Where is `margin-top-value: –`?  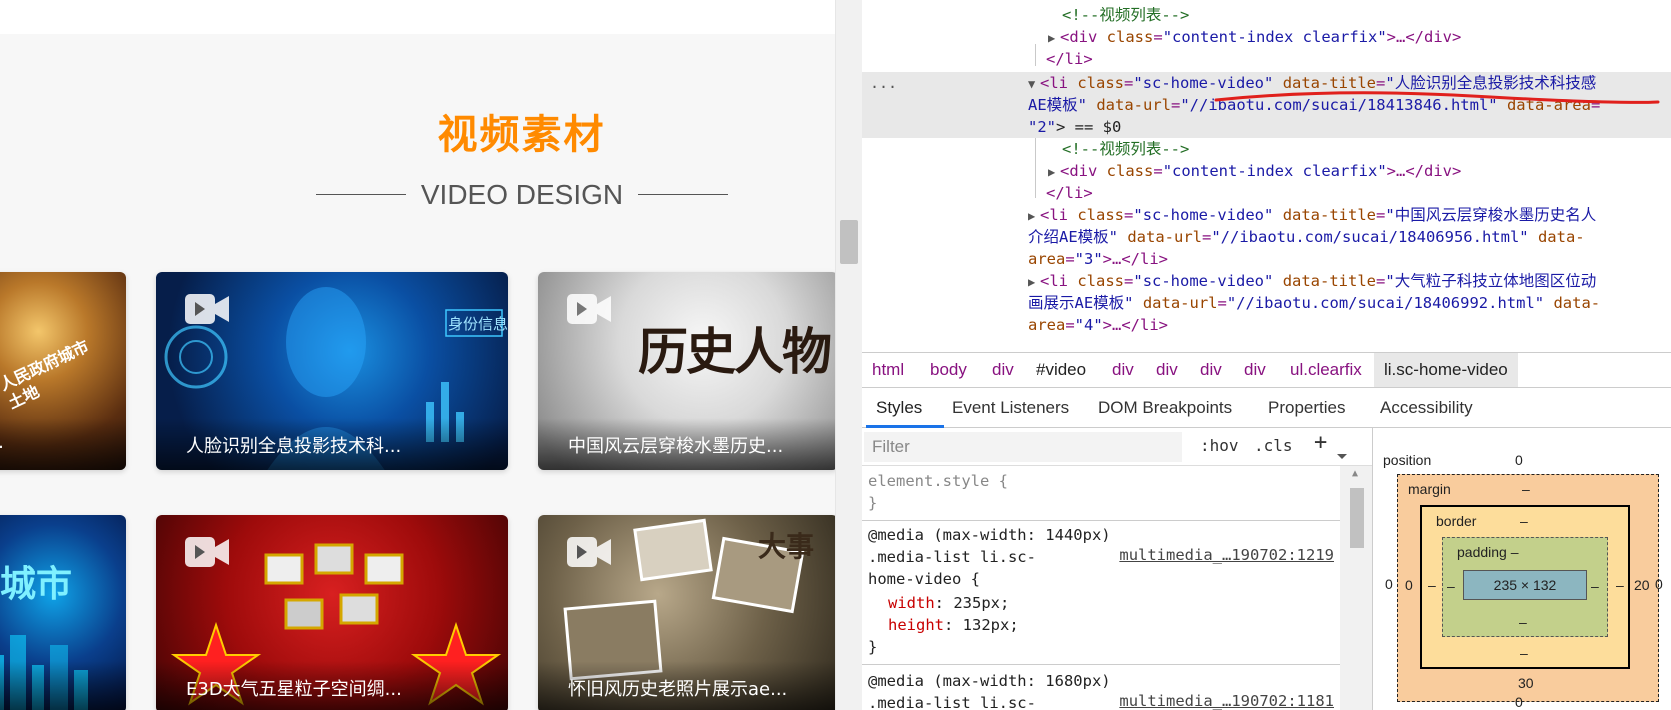 margin-top-value: – is located at coordinates (1526, 489).